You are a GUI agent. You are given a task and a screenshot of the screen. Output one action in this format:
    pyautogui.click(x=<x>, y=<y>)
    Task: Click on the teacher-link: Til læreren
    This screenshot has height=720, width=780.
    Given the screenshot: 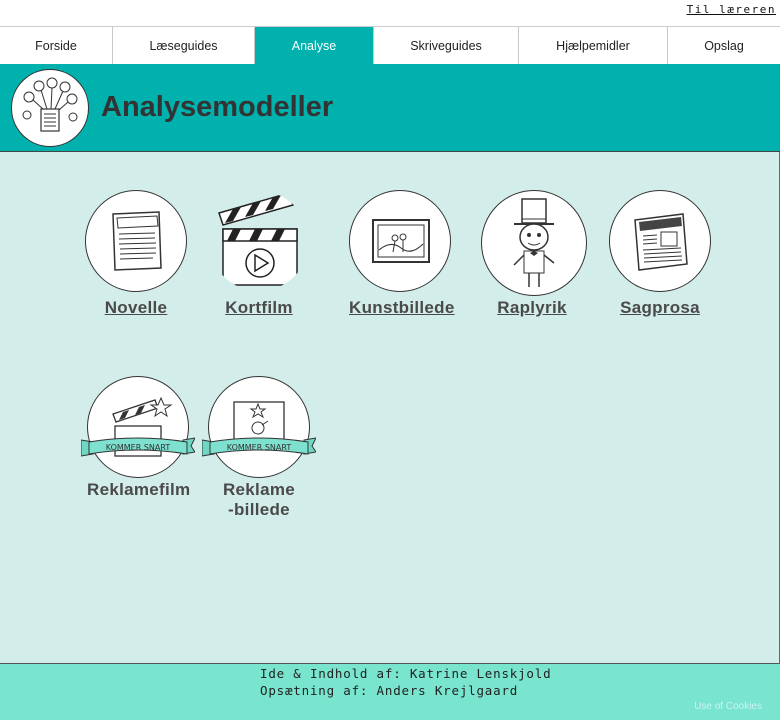 What is the action you would take?
    pyautogui.click(x=731, y=9)
    